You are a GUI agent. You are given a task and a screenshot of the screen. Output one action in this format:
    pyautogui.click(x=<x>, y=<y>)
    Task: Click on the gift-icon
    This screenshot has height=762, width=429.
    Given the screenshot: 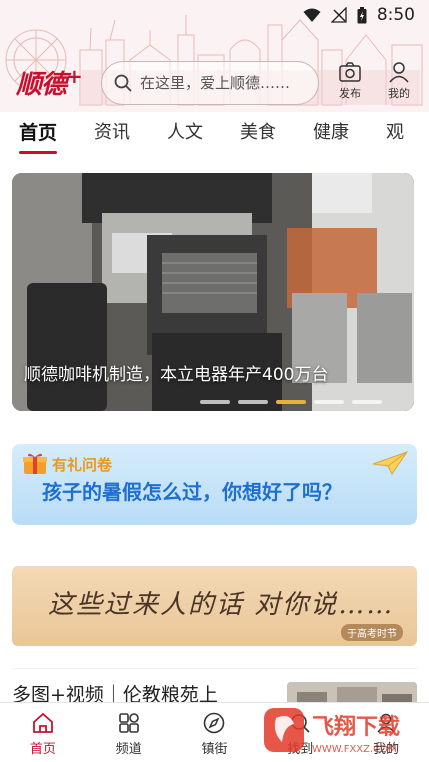 What is the action you would take?
    pyautogui.click(x=35, y=463)
    